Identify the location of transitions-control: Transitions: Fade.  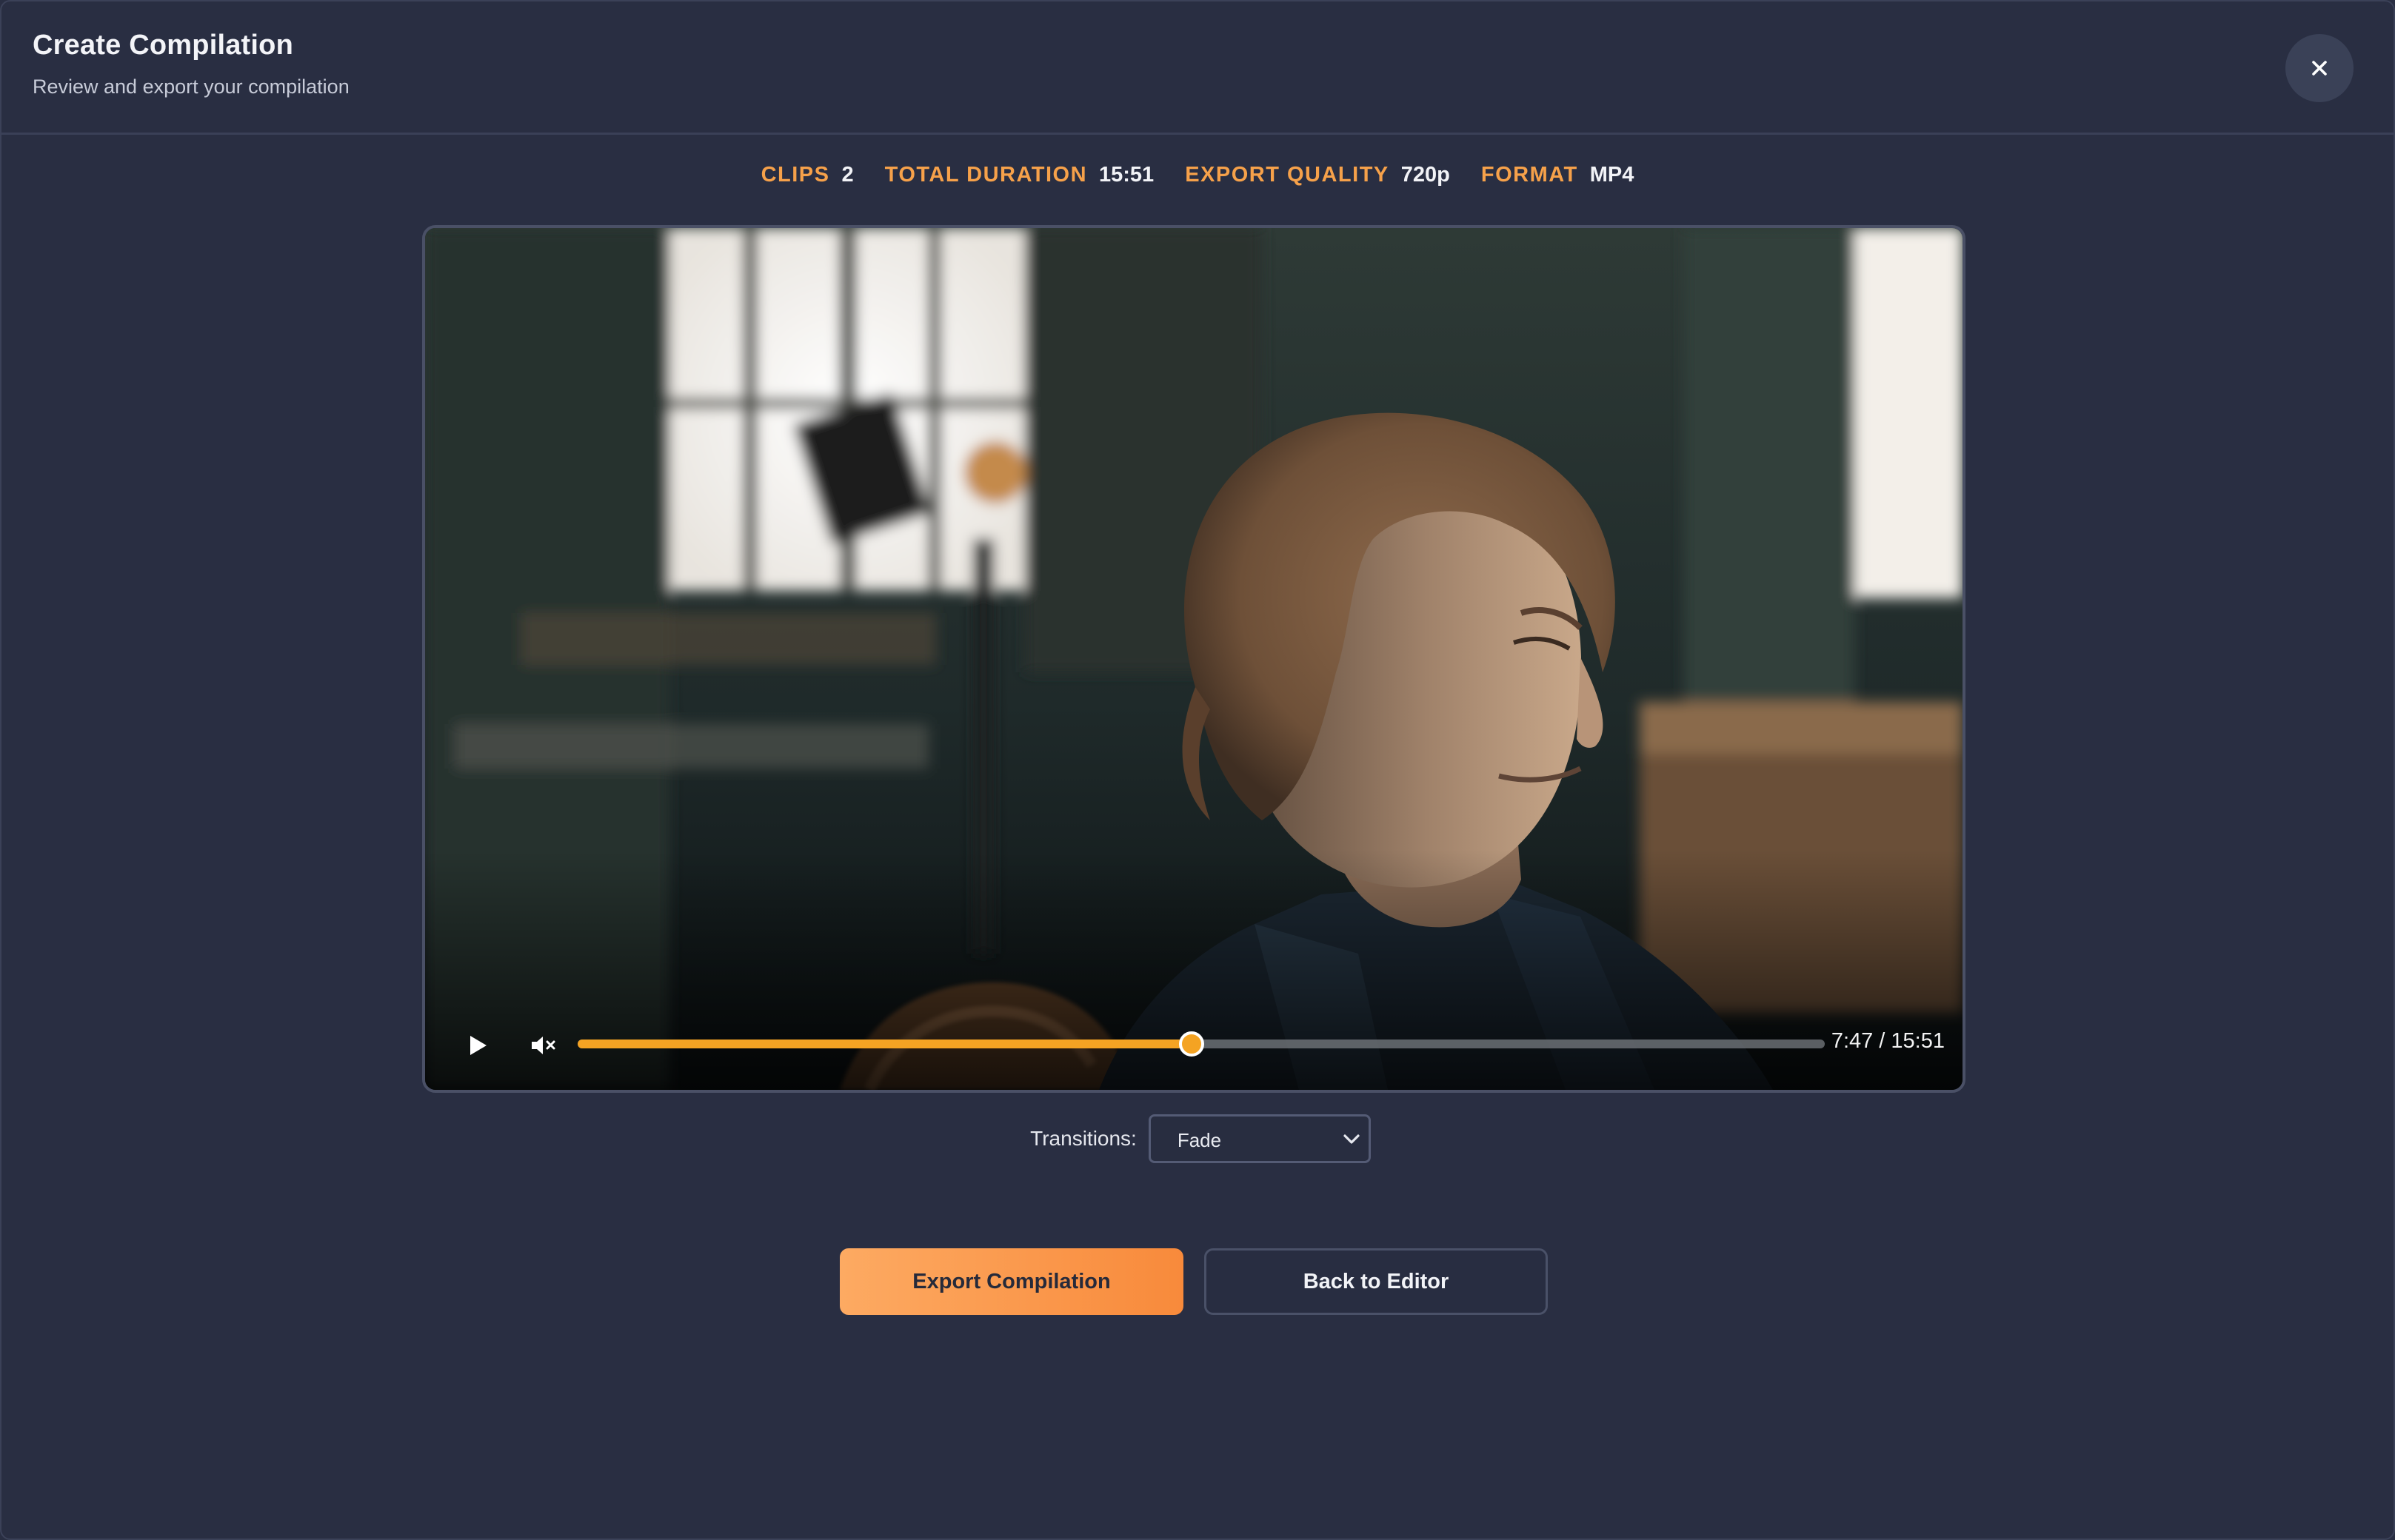
(1197, 1138).